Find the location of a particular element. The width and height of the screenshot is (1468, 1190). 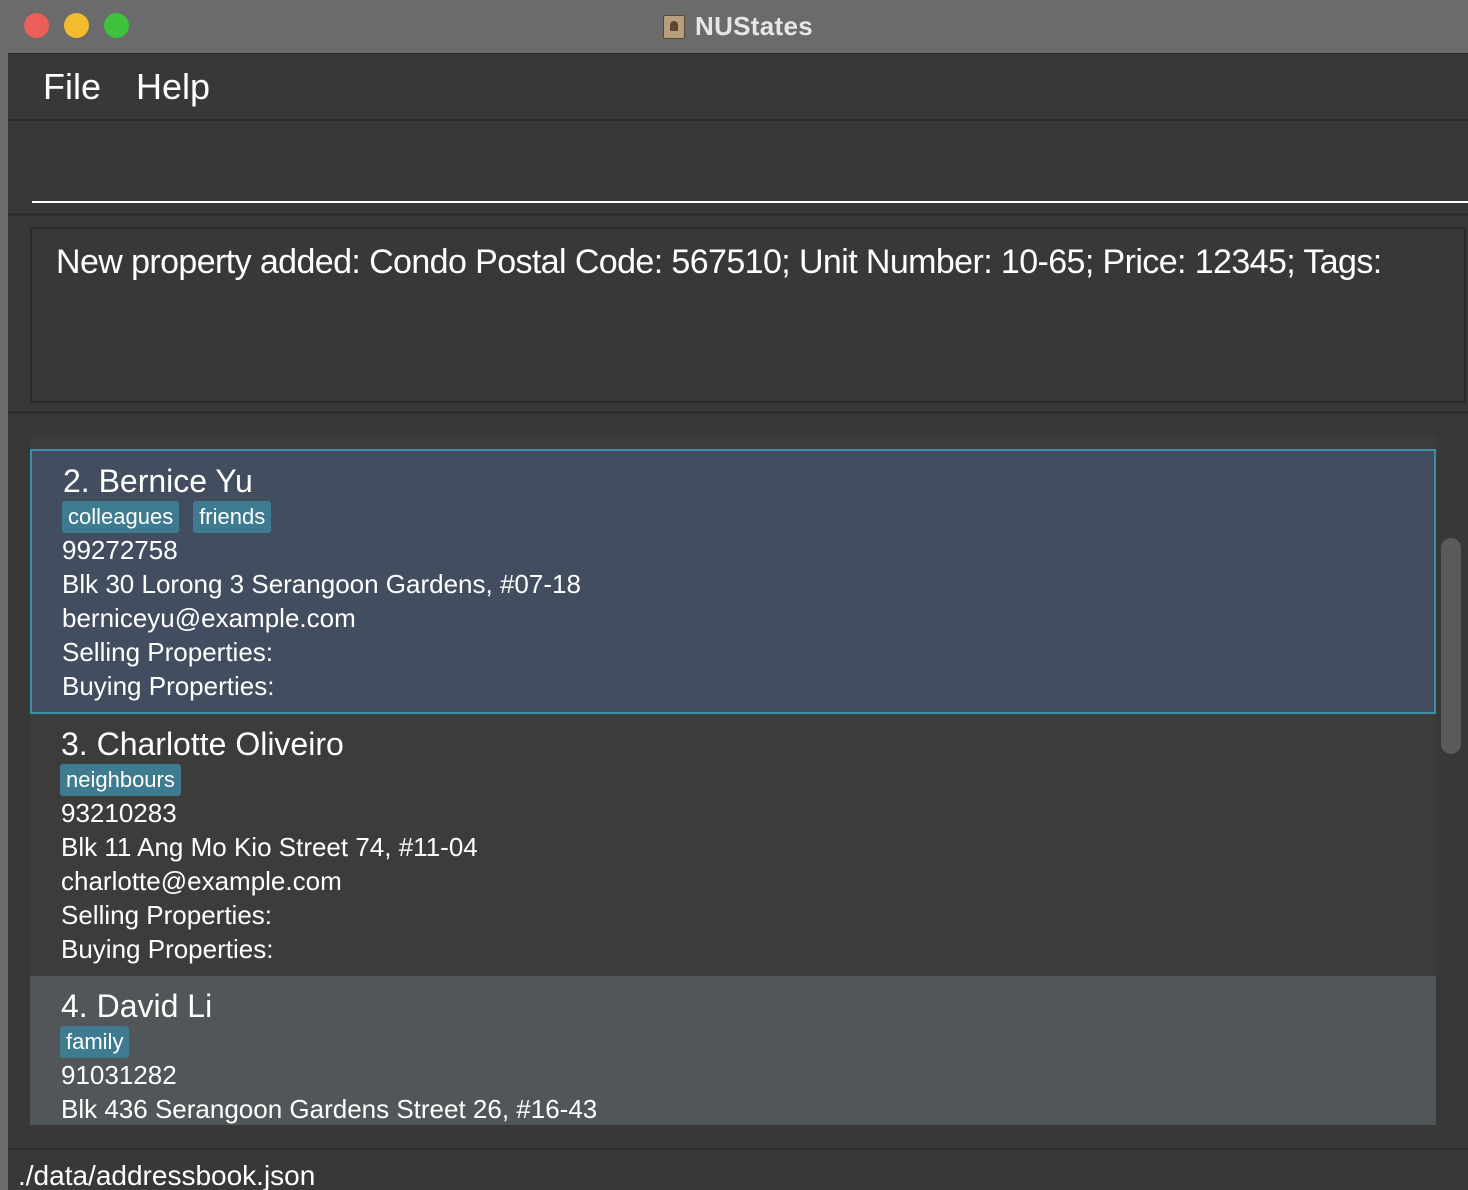

divider is located at coordinates (738, 412).